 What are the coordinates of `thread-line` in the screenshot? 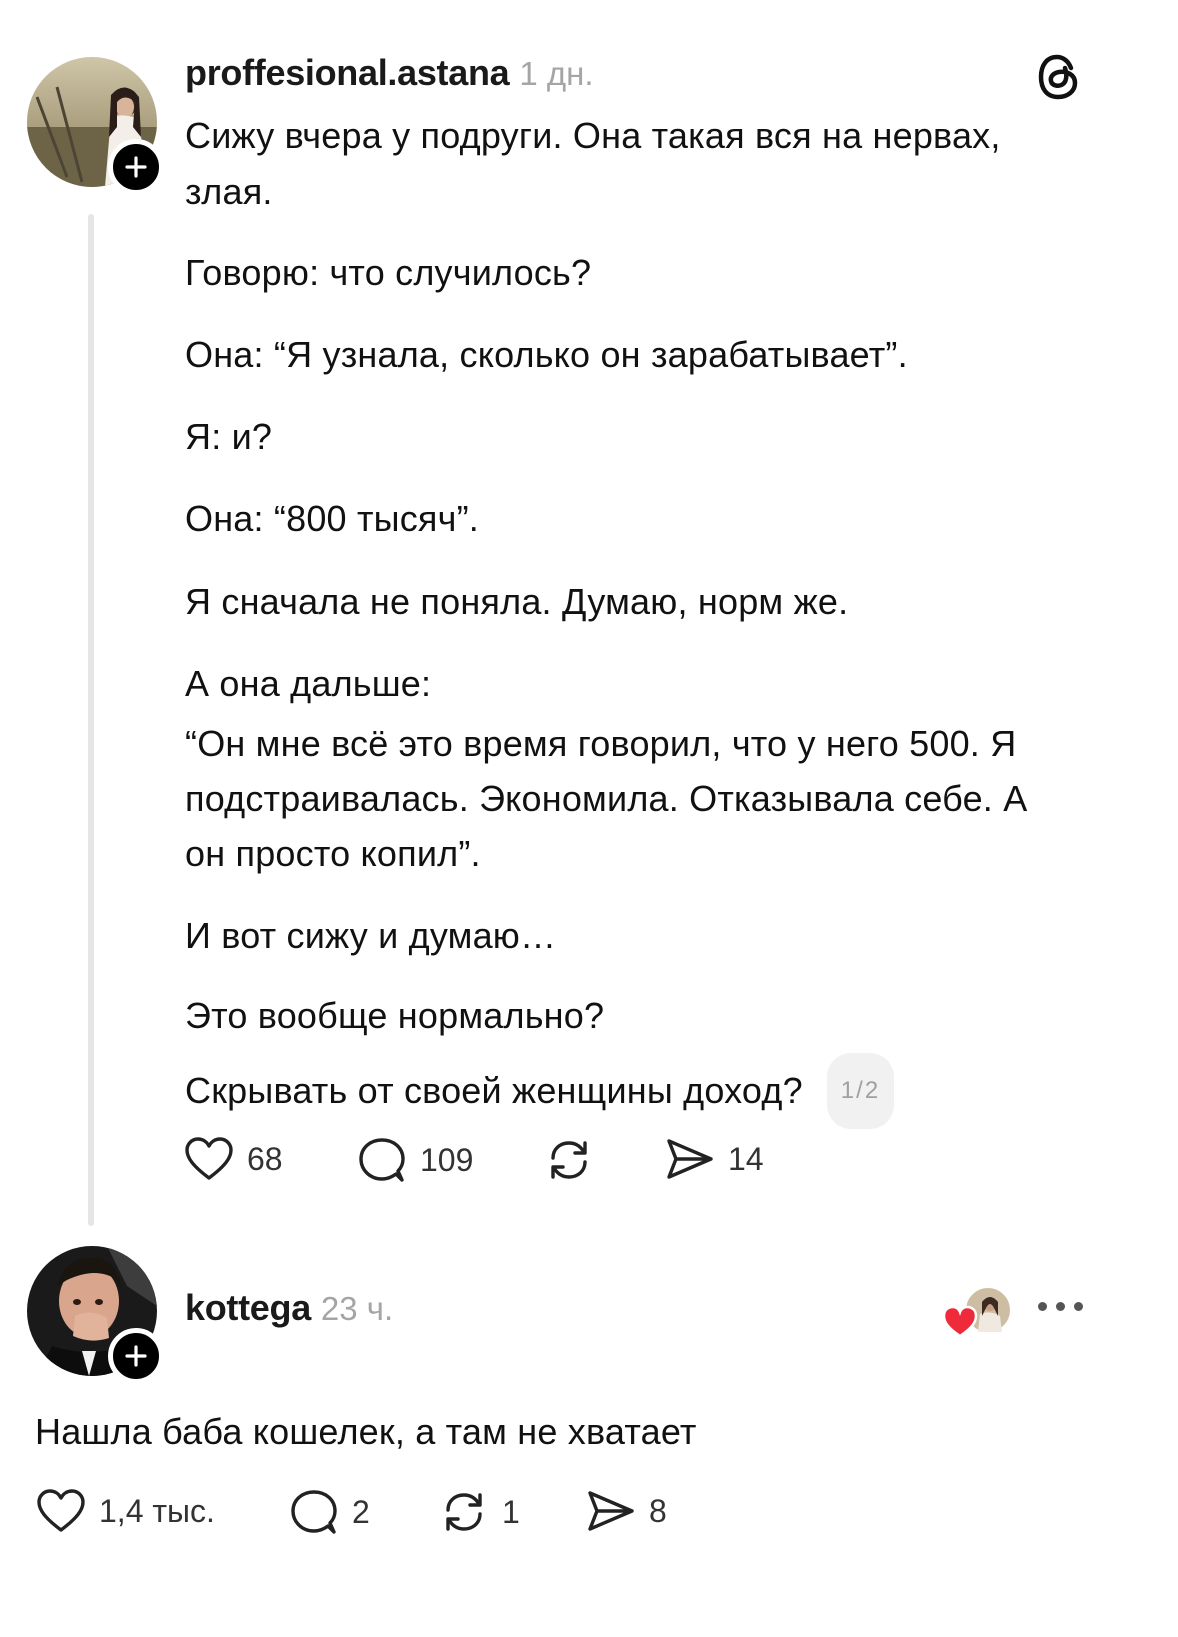 It's located at (91, 720).